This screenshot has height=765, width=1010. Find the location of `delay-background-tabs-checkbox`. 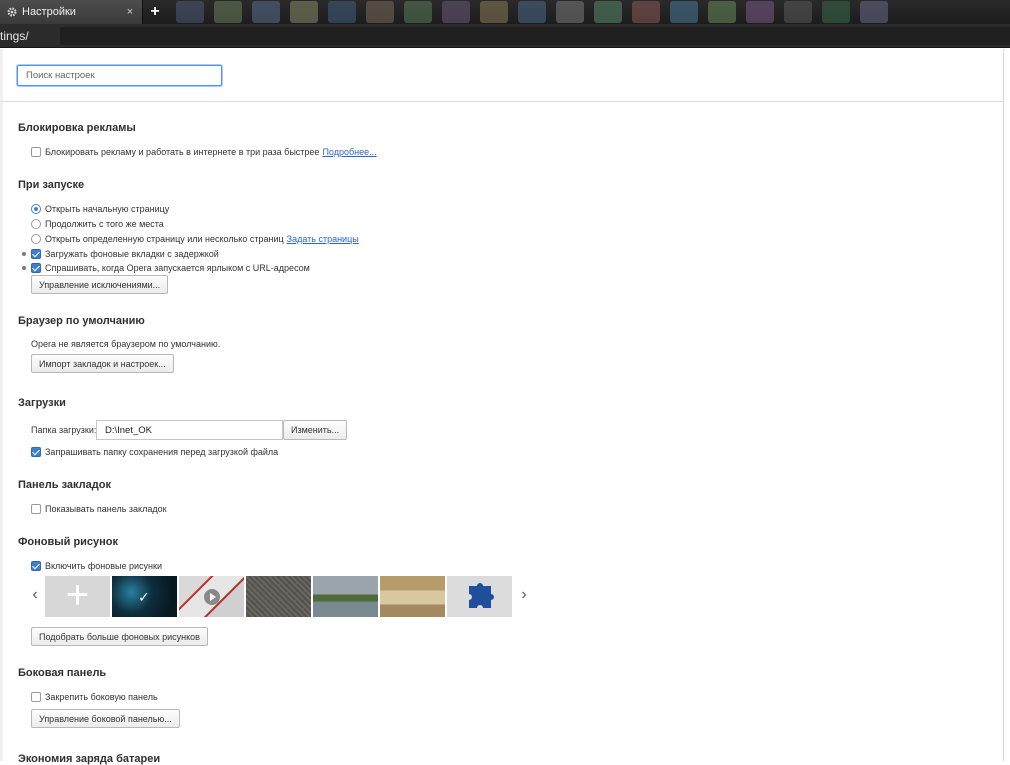

delay-background-tabs-checkbox is located at coordinates (36, 254).